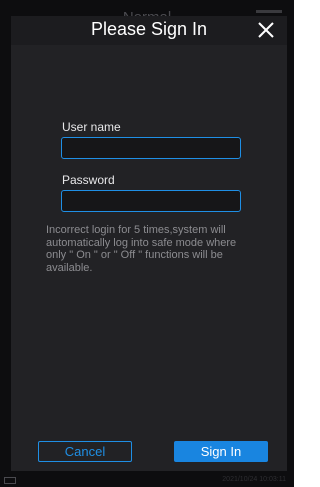 The height and width of the screenshot is (487, 320). I want to click on dialog-header: Please Sign In, so click(149, 30).